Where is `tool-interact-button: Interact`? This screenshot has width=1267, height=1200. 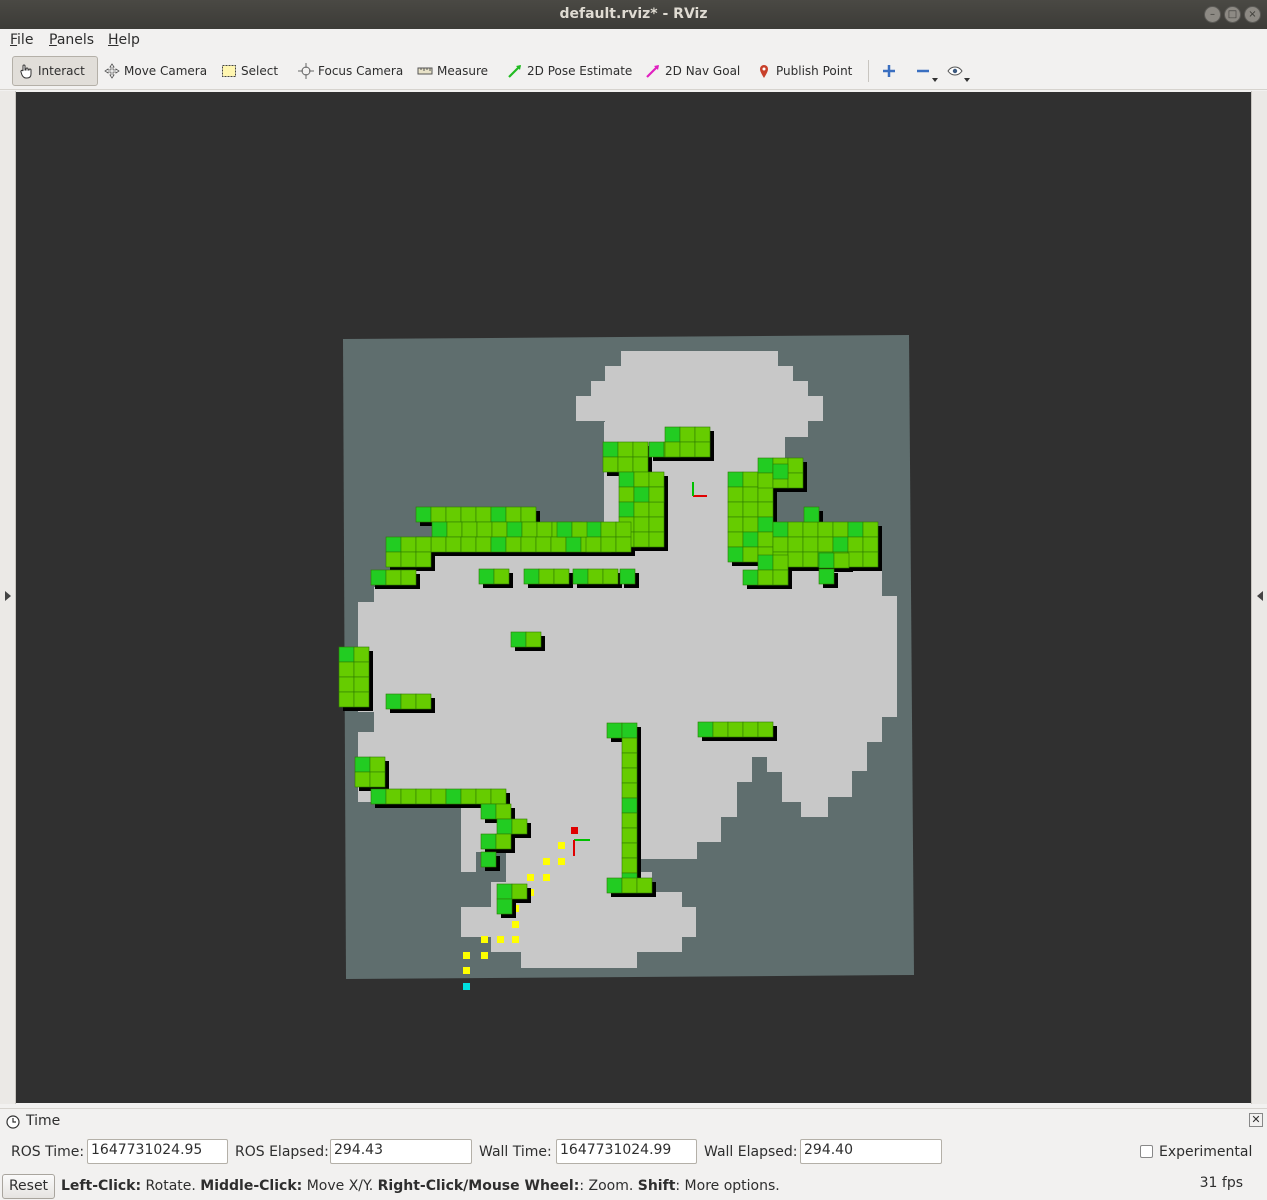 tool-interact-button: Interact is located at coordinates (55, 71).